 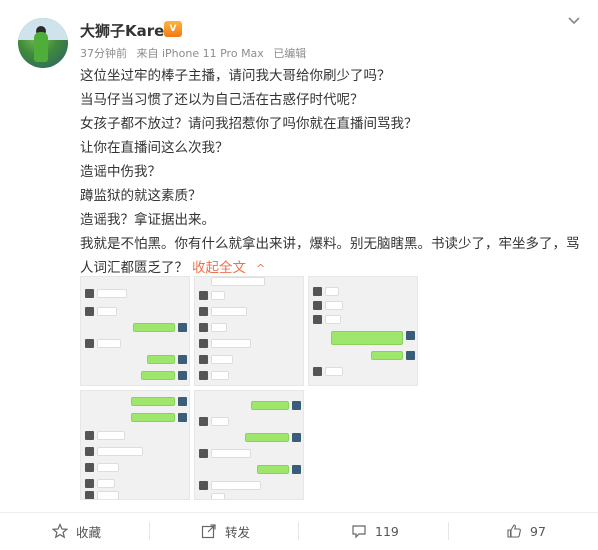 I want to click on thumbs-up-icon, so click(x=514, y=531).